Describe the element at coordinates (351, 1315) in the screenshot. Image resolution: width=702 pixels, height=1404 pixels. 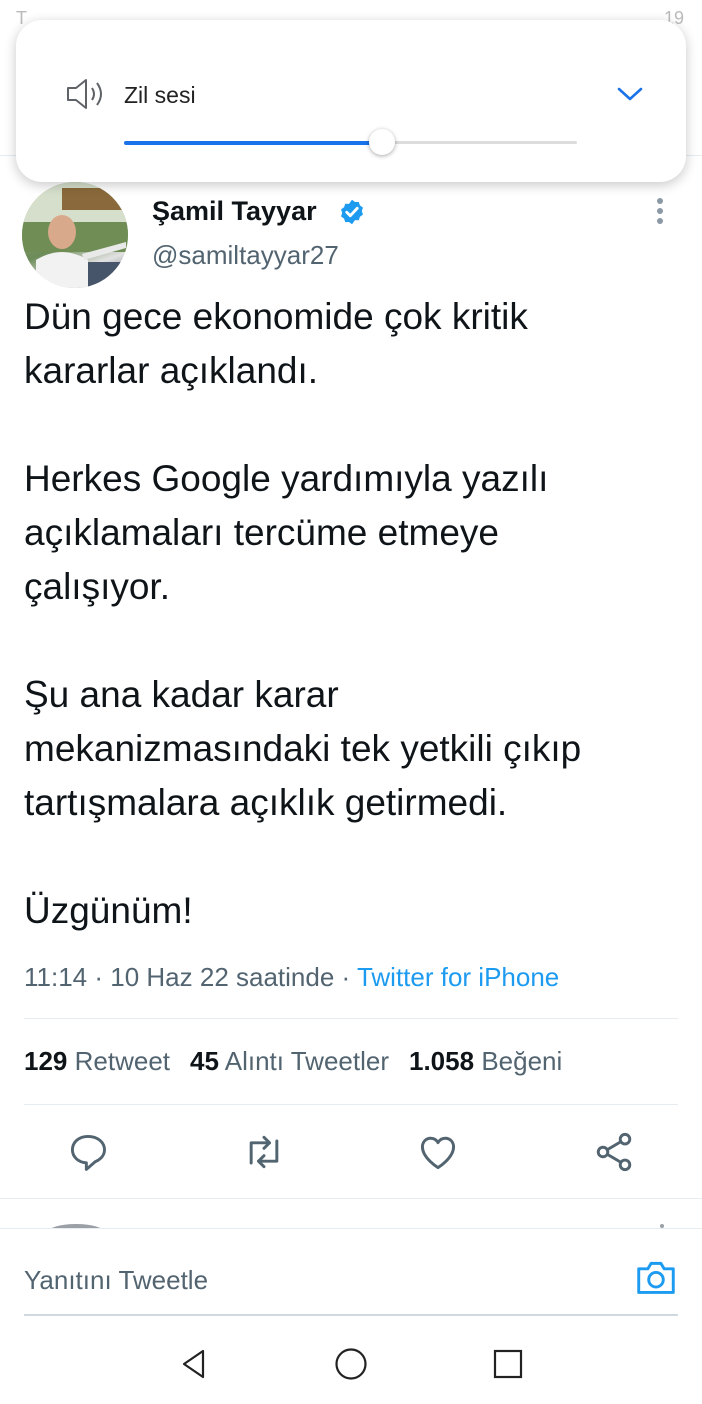
I see `reply-underline` at that location.